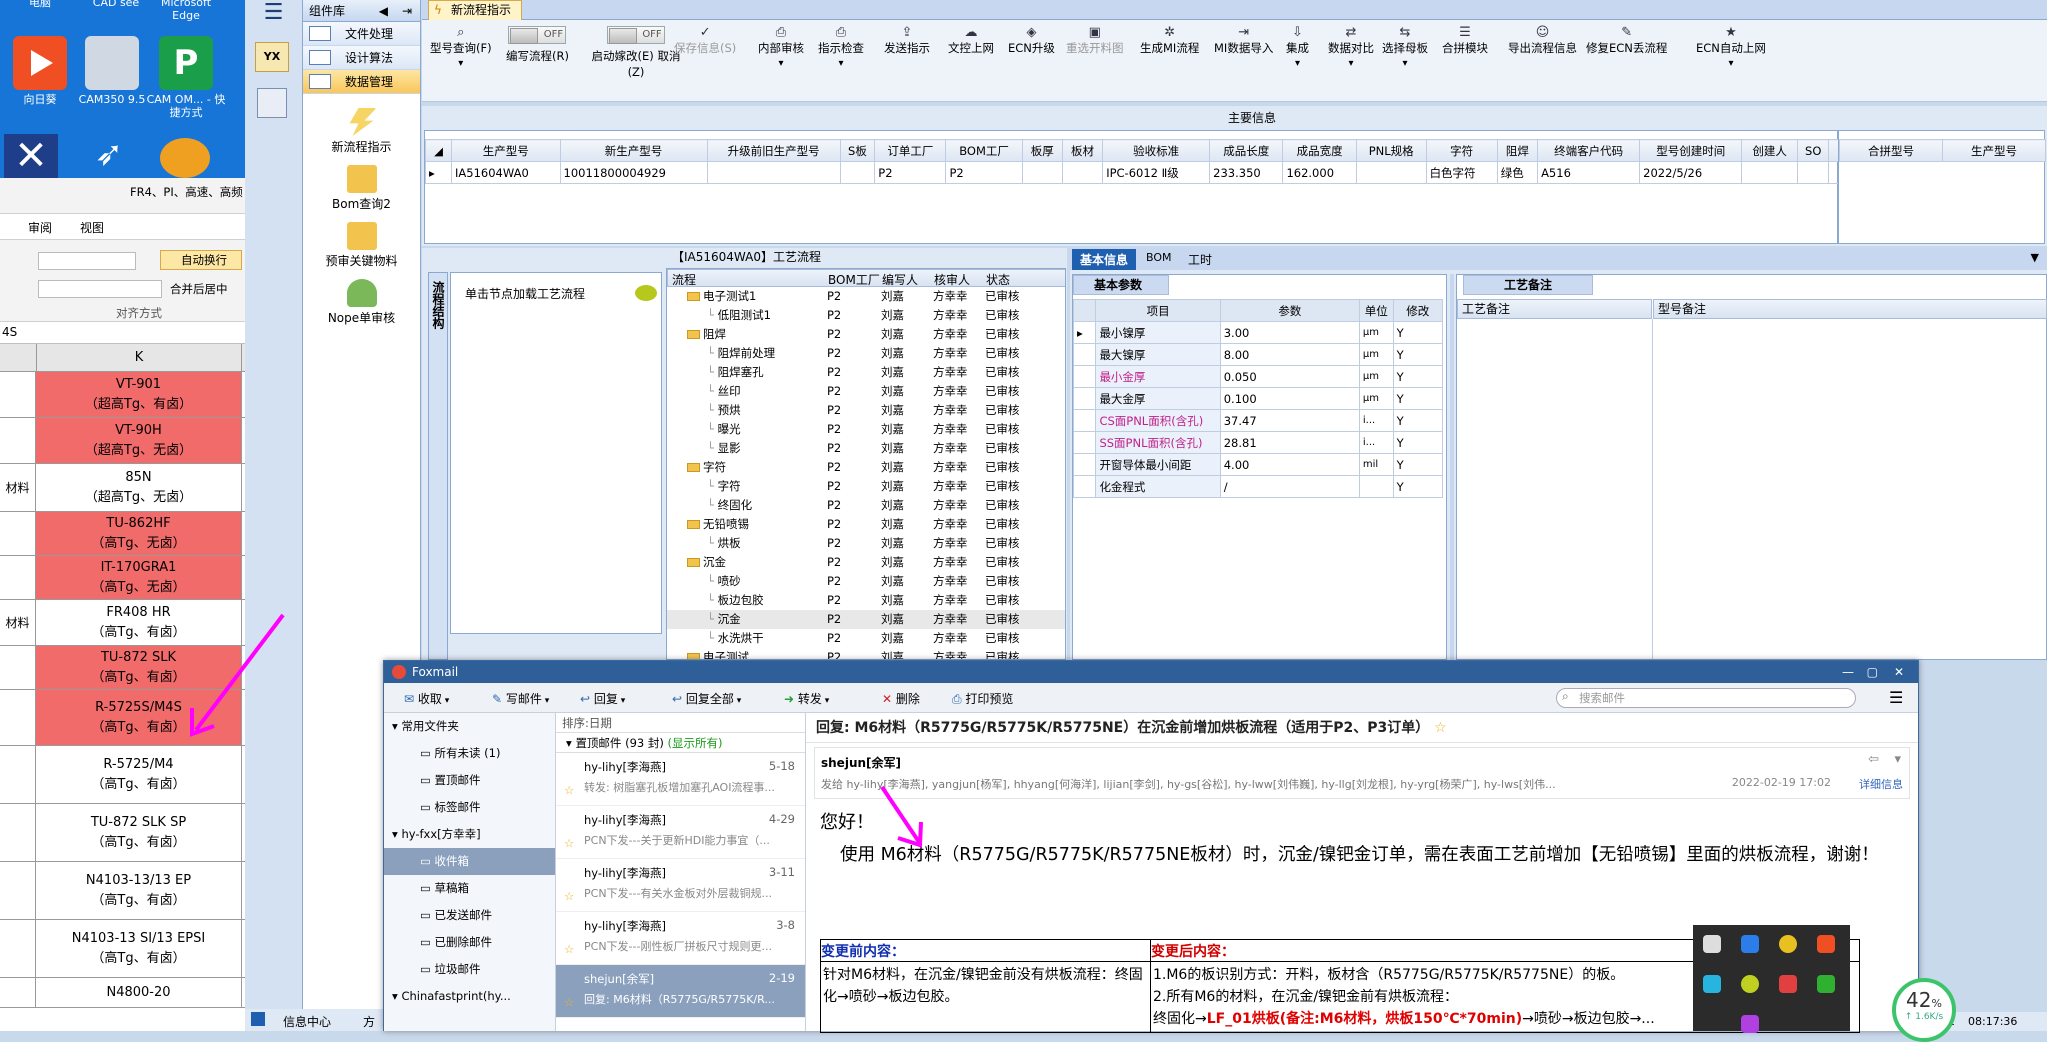  Describe the element at coordinates (237, 675) in the screenshot. I see `arrow-excel` at that location.